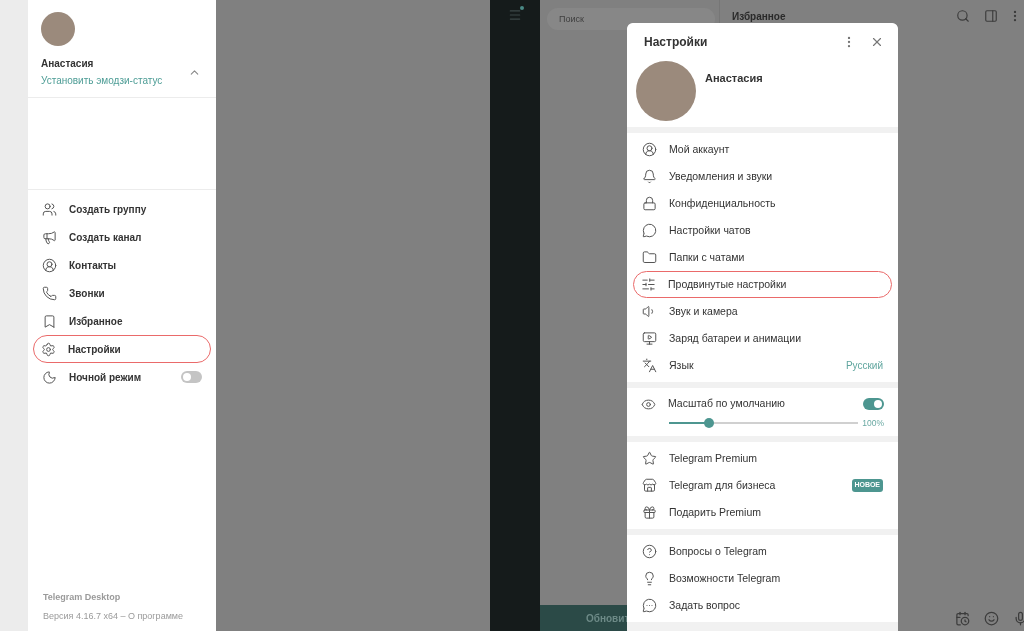 The width and height of the screenshot is (1024, 631). Describe the element at coordinates (707, 257) in the screenshot. I see `settings-label: Папки с чатами` at that location.